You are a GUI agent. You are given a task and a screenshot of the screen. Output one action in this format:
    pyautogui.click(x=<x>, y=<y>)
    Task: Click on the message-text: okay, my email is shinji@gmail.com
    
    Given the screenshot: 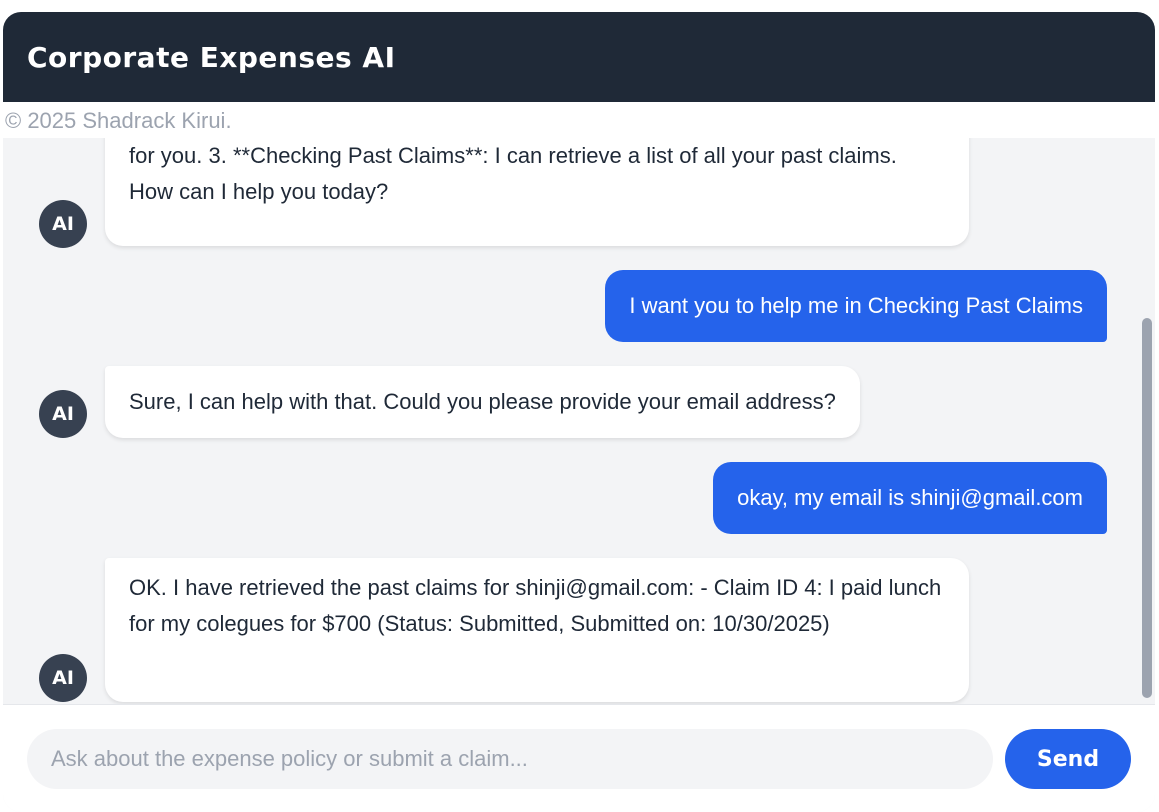 What is the action you would take?
    pyautogui.click(x=910, y=497)
    